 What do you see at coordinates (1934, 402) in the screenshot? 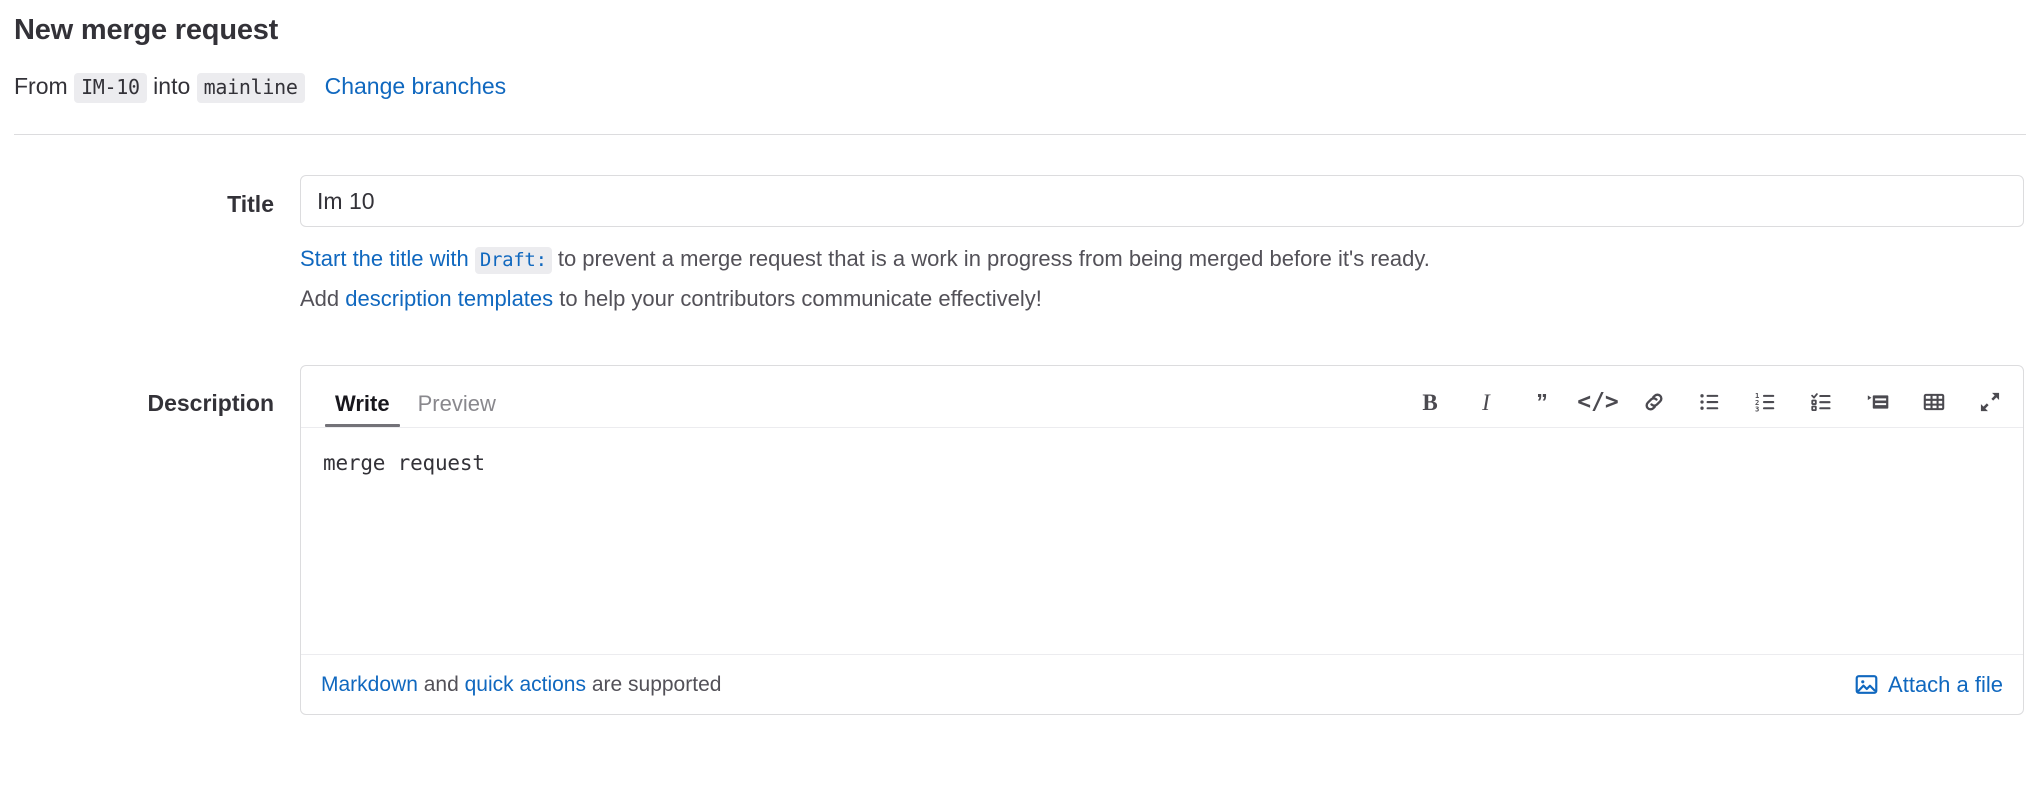
I see `table-icon` at bounding box center [1934, 402].